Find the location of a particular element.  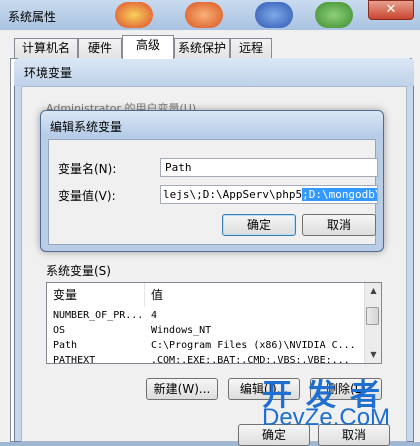

tab-advanced: 高级 is located at coordinates (148, 47).